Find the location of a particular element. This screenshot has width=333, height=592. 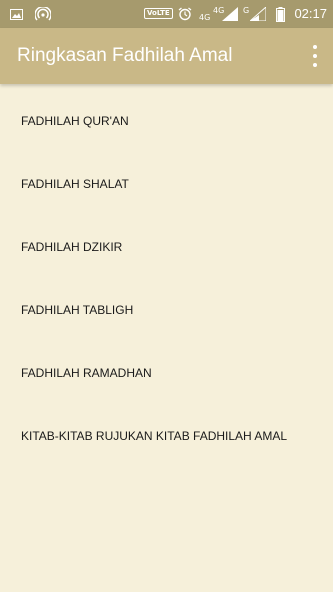

battery-icon is located at coordinates (280, 14).